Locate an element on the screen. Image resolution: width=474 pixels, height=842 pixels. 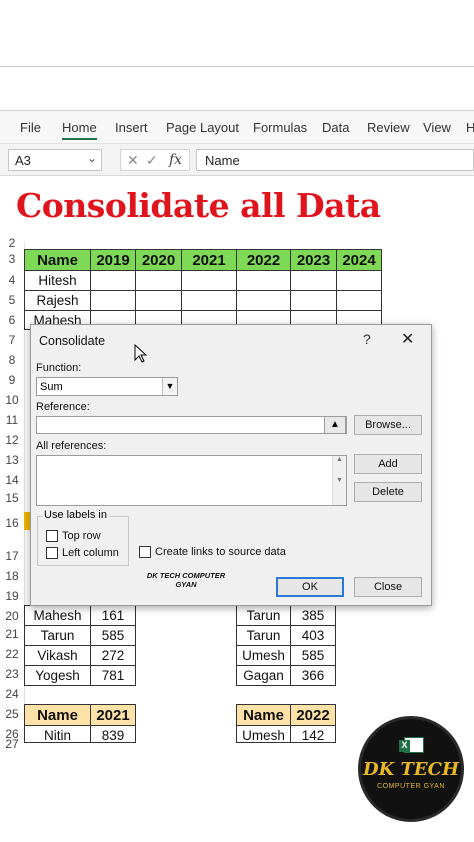
table-cell: 366 is located at coordinates (313, 675).